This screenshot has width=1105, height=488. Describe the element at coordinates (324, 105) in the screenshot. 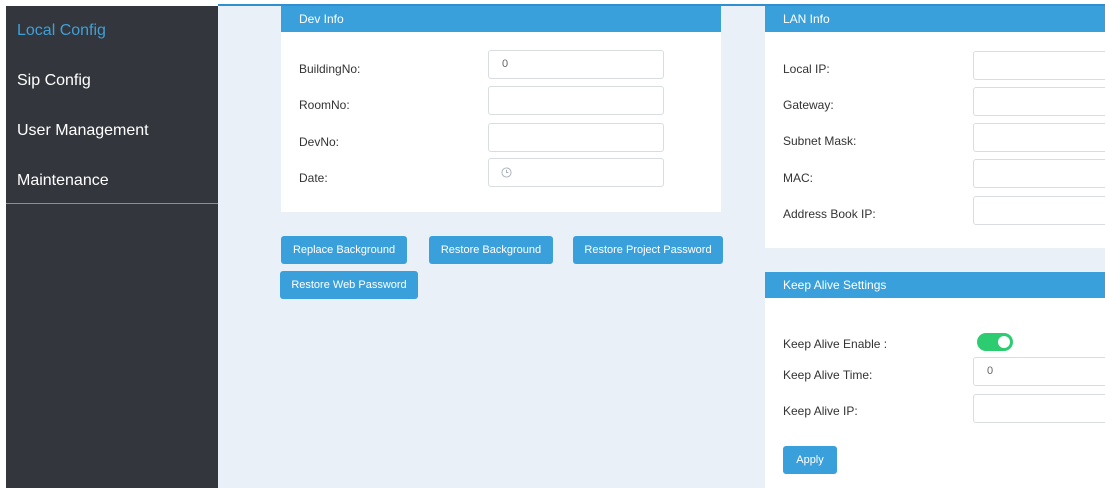

I see `room-no-label: RoomNo:` at that location.